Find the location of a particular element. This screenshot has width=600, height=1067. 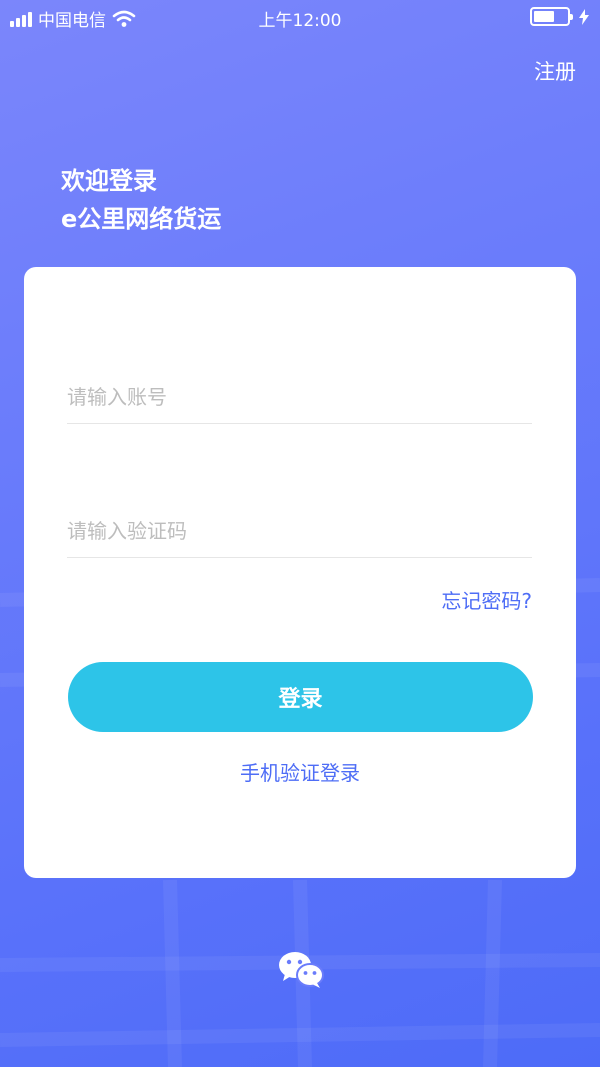

welcome-line-2: e公里网络货运 is located at coordinates (141, 219).